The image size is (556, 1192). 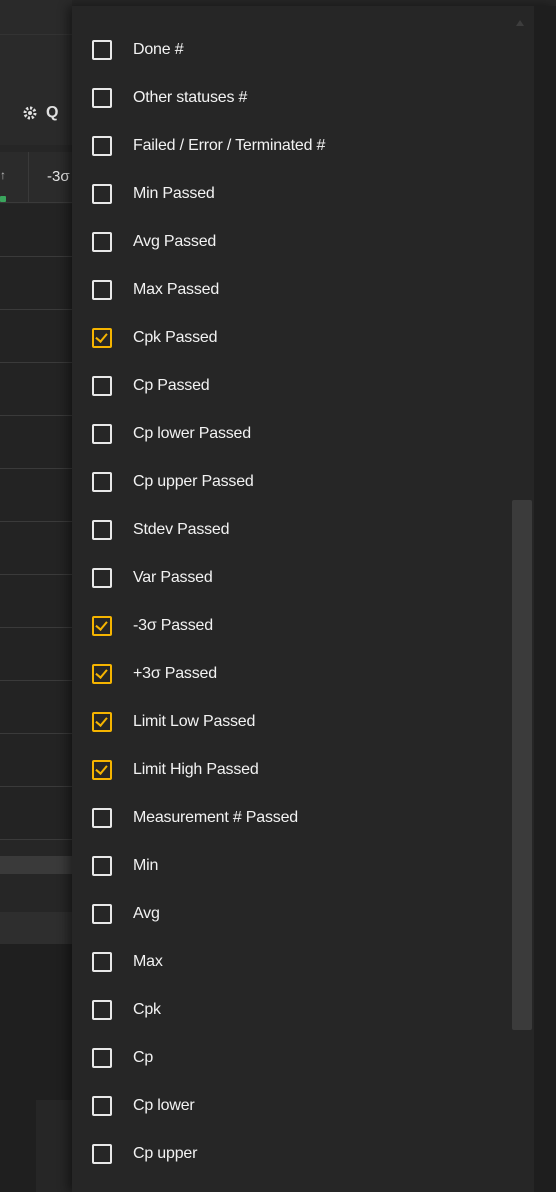 I want to click on column-option-label: +3σ Passed, so click(x=175, y=673).